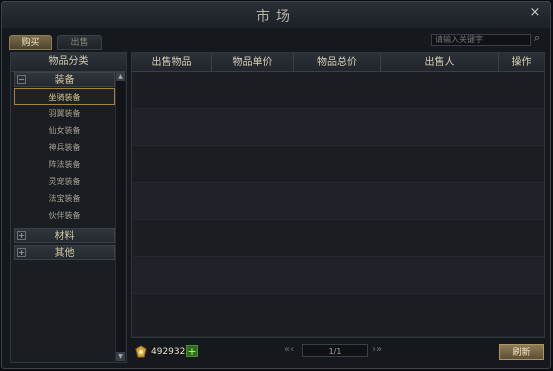 Image resolution: width=553 pixels, height=371 pixels. Describe the element at coordinates (64, 96) in the screenshot. I see `subcategory-0: 坐骑装备` at that location.